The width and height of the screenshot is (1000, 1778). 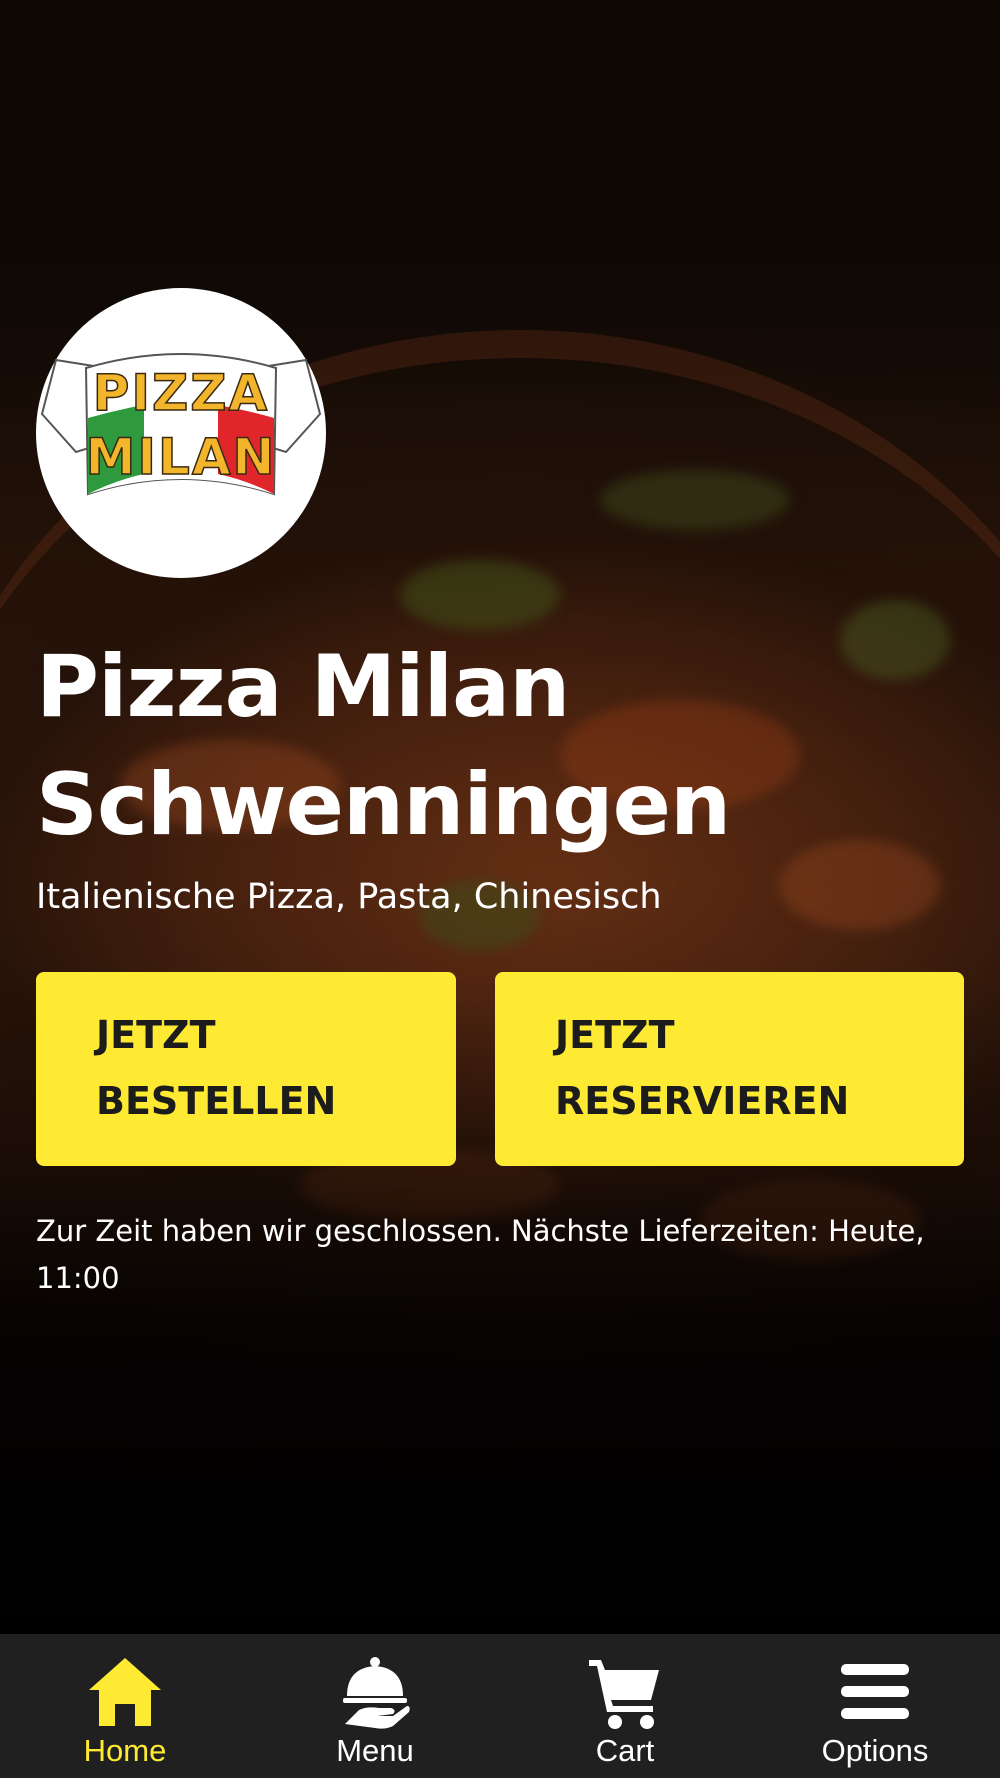 What do you see at coordinates (375, 1750) in the screenshot?
I see `nav-label-menu: Menu` at bounding box center [375, 1750].